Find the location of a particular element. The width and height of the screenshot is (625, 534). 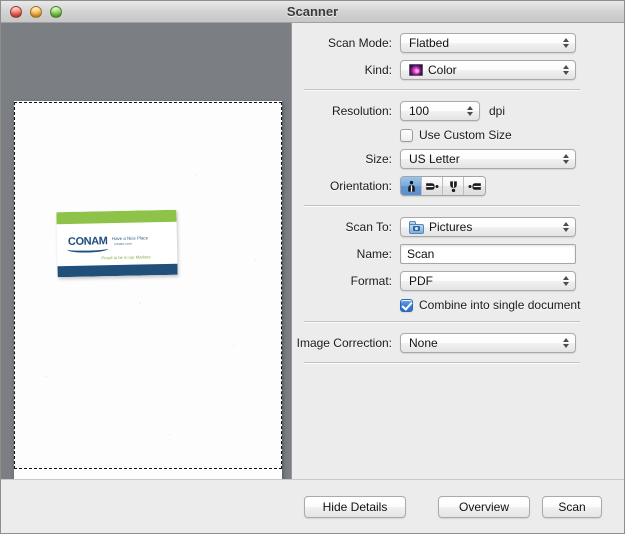

orientation-segmented-control is located at coordinates (443, 186).